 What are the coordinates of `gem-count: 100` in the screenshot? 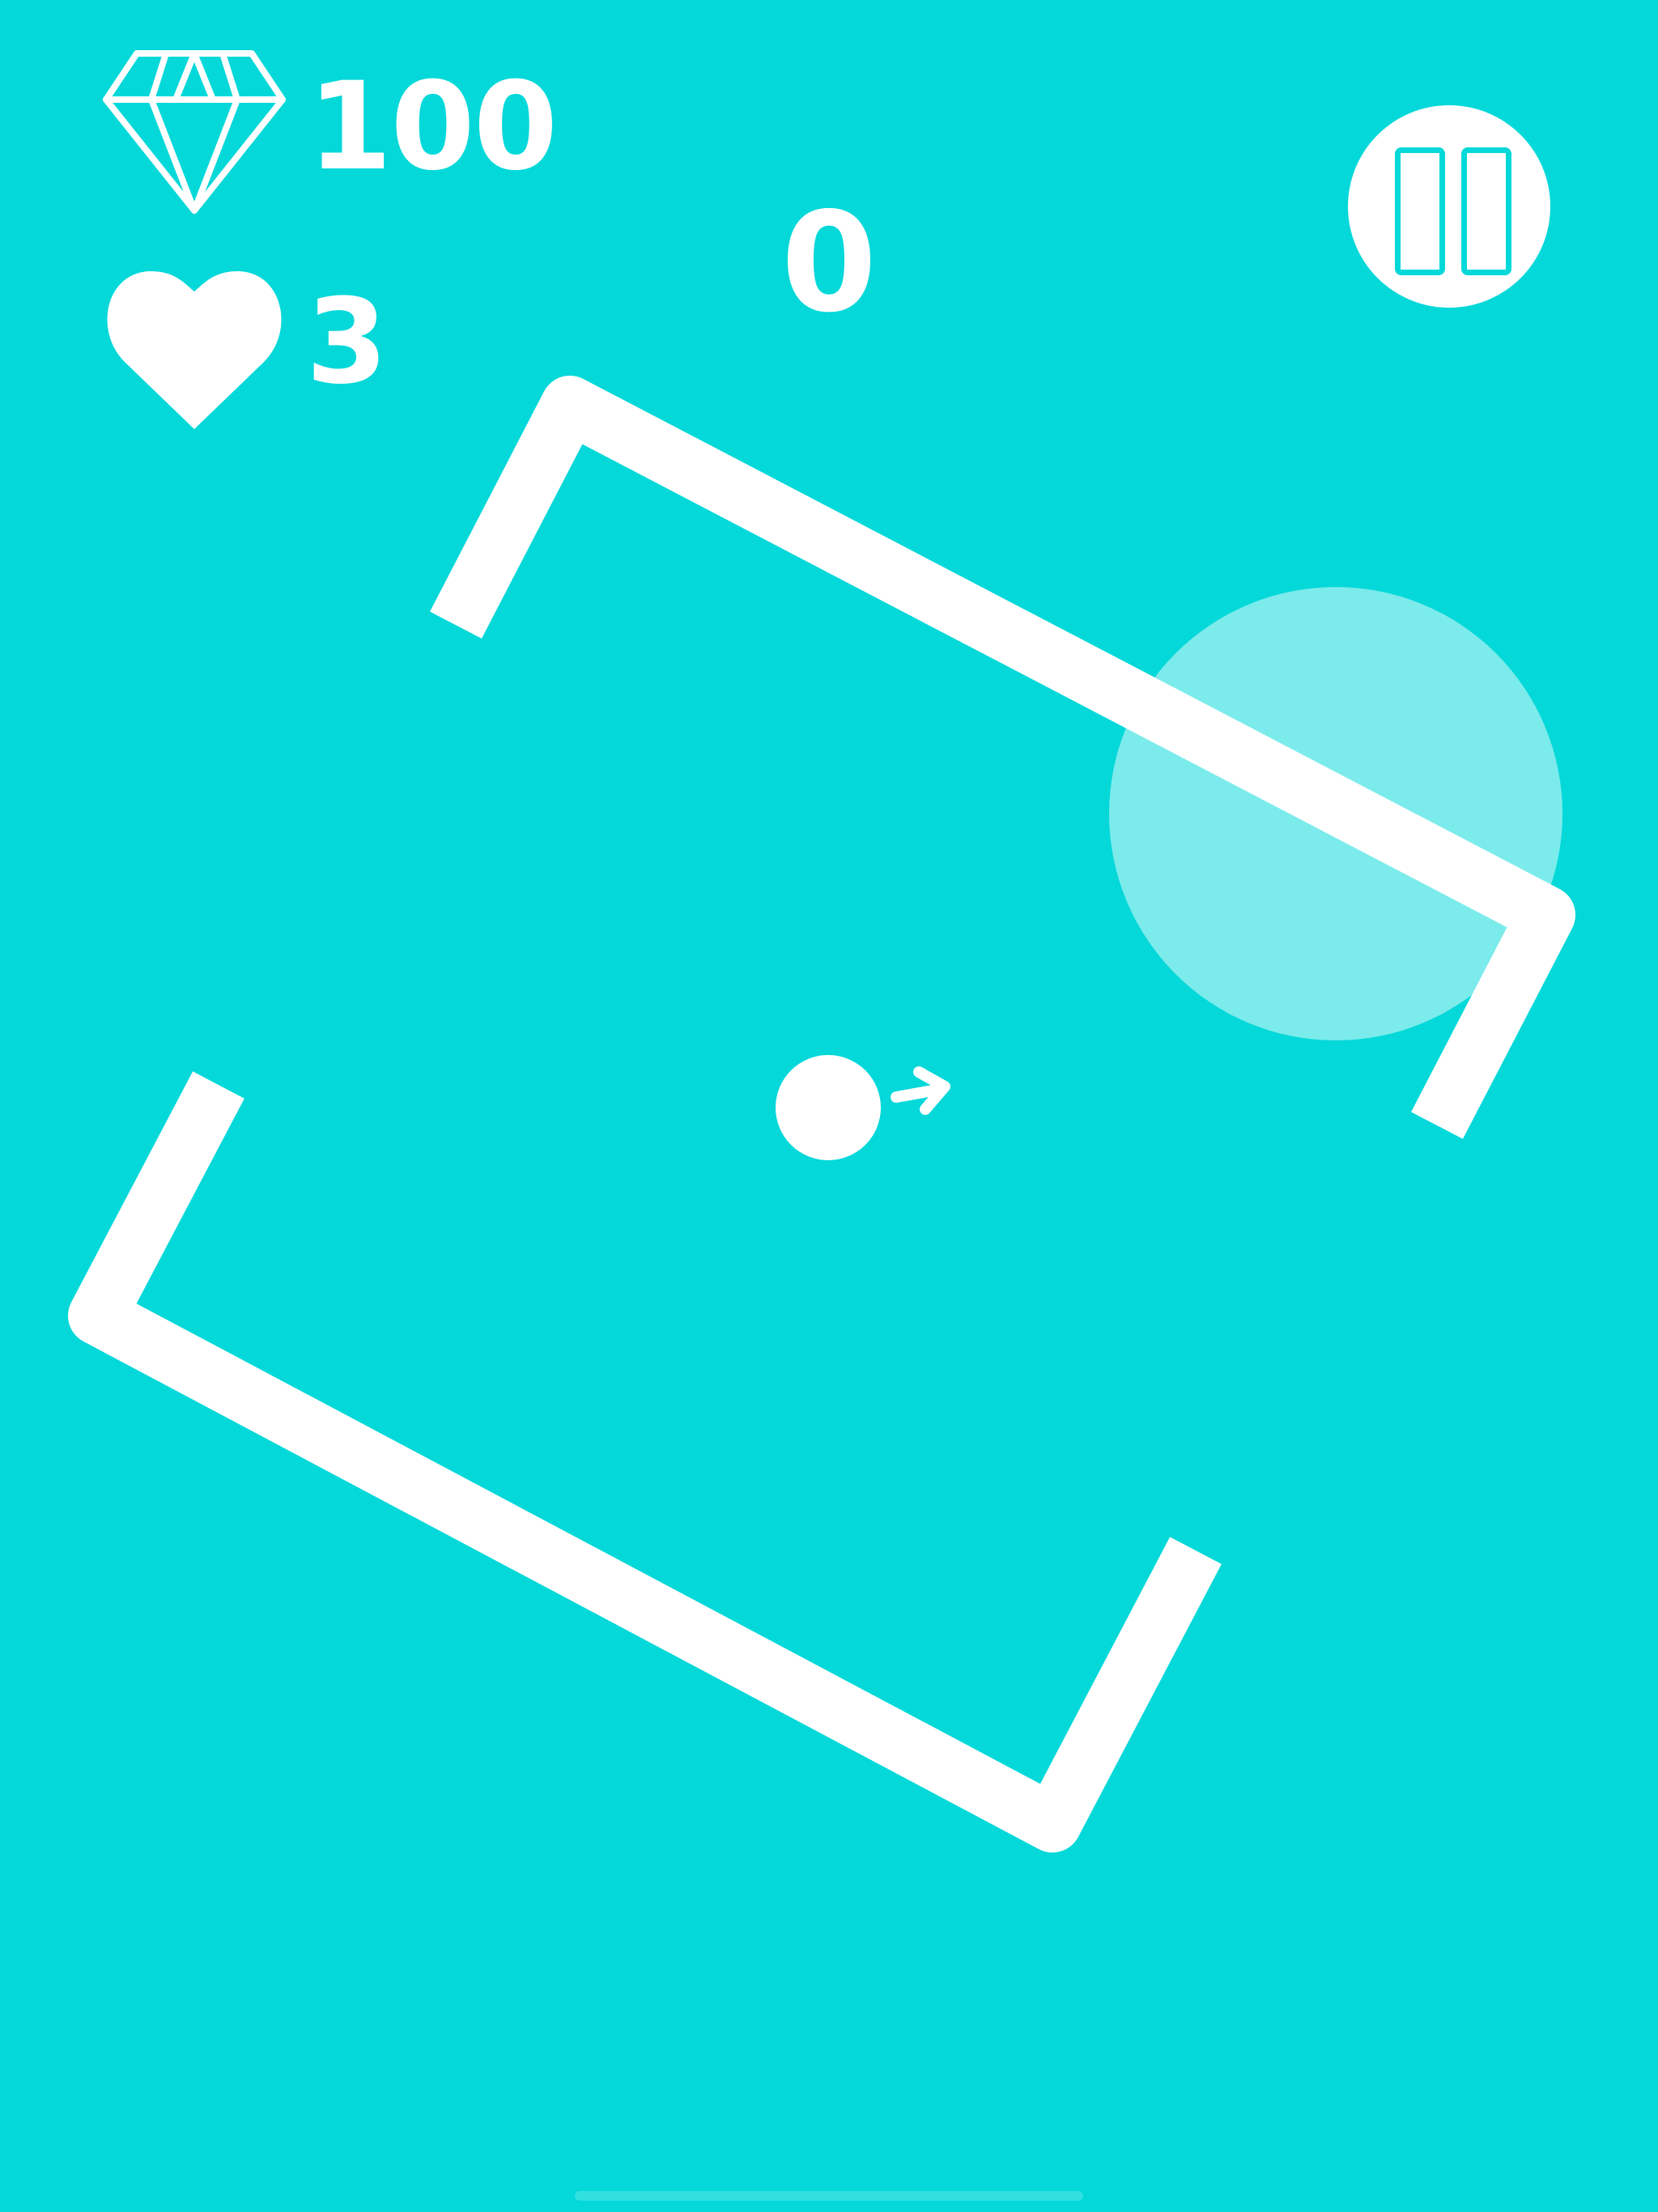 It's located at (433, 127).